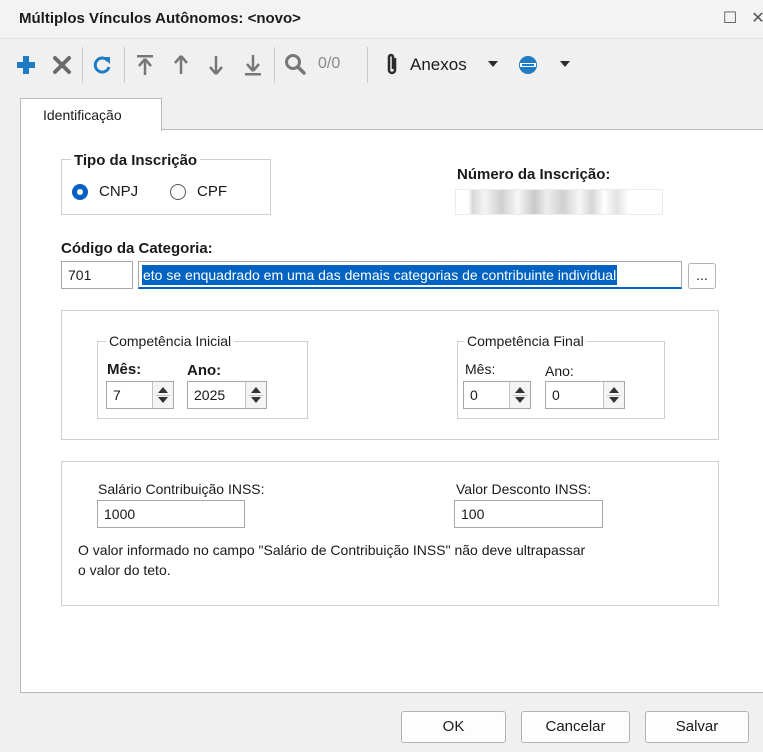 This screenshot has width=763, height=752. I want to click on tab-identificacao: Identificação, so click(91, 114).